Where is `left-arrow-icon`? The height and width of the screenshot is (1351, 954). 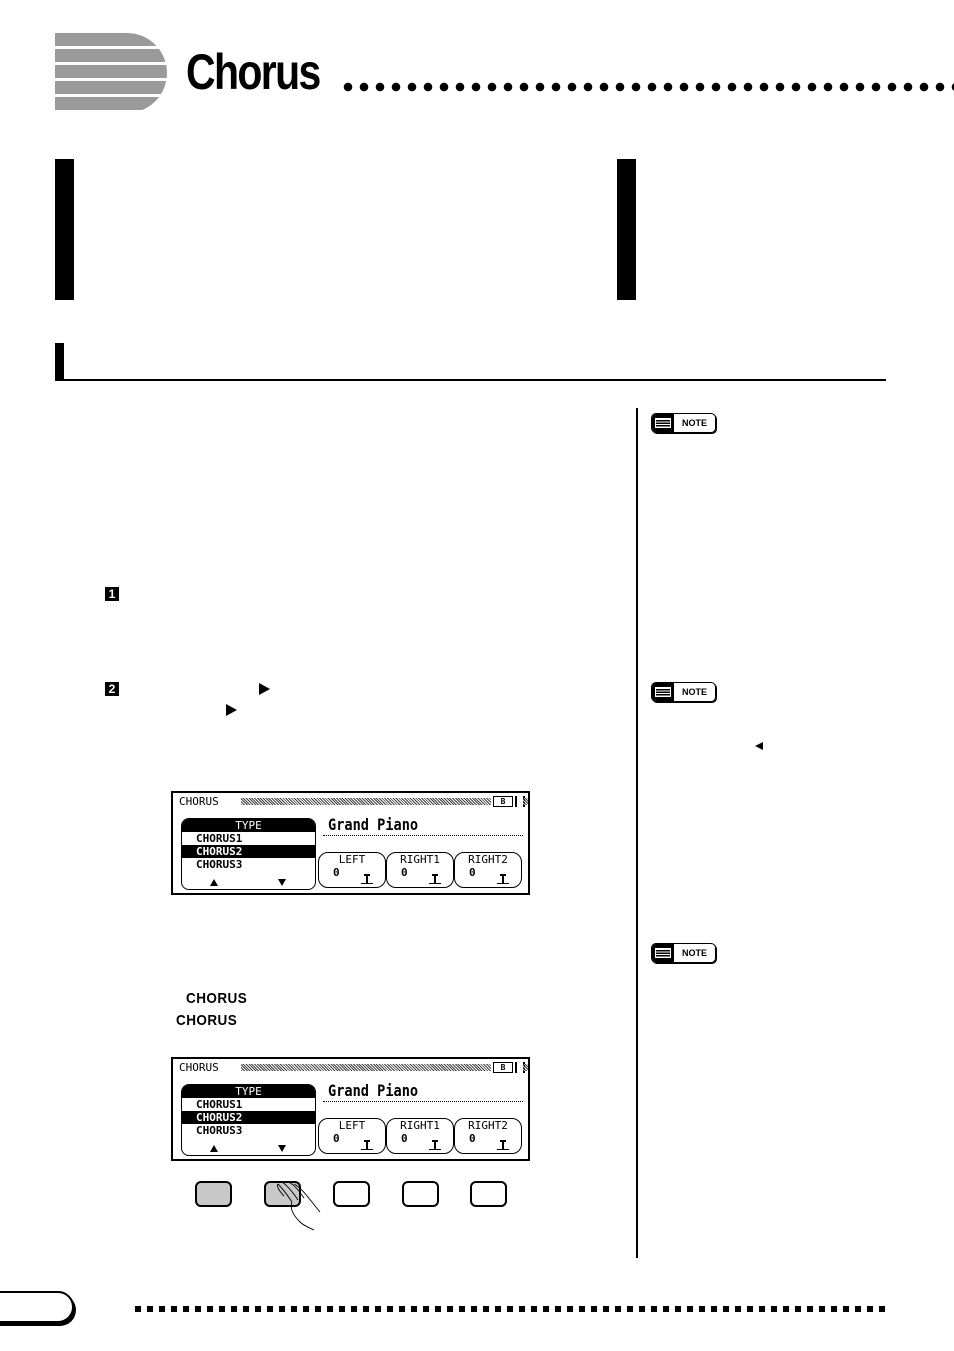
left-arrow-icon is located at coordinates (759, 746).